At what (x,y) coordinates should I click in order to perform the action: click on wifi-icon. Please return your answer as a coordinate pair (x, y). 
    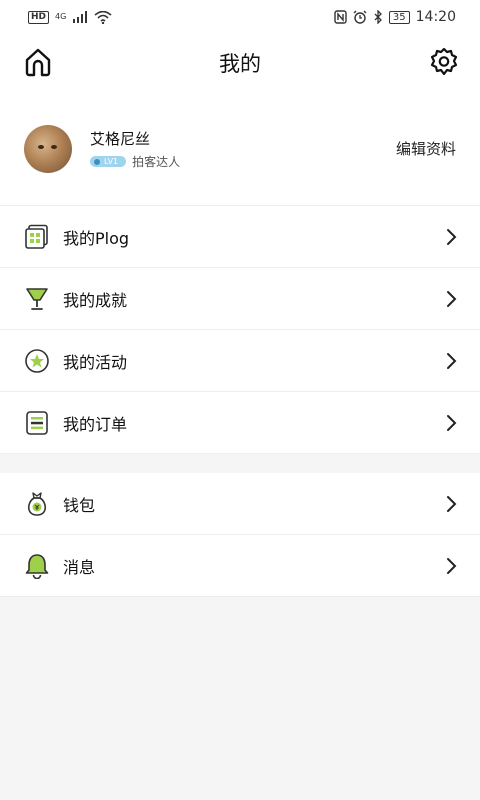
    Looking at the image, I should click on (103, 17).